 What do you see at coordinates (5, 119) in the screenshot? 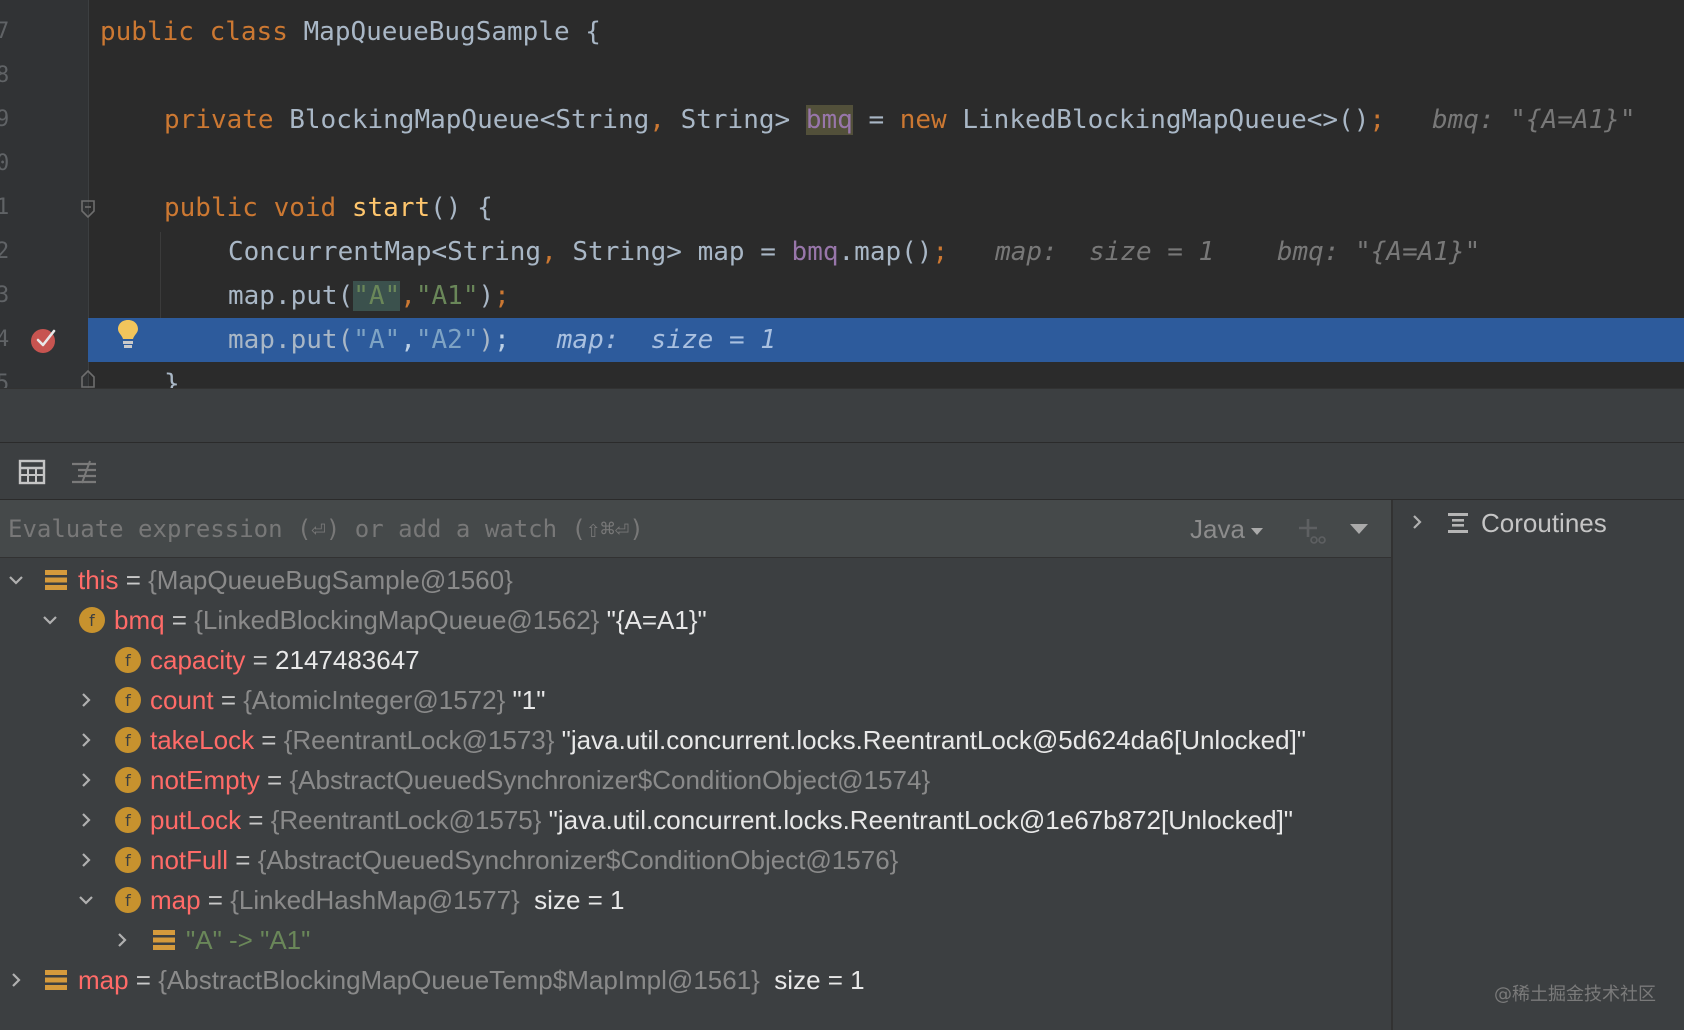
I see `line-number: 9` at bounding box center [5, 119].